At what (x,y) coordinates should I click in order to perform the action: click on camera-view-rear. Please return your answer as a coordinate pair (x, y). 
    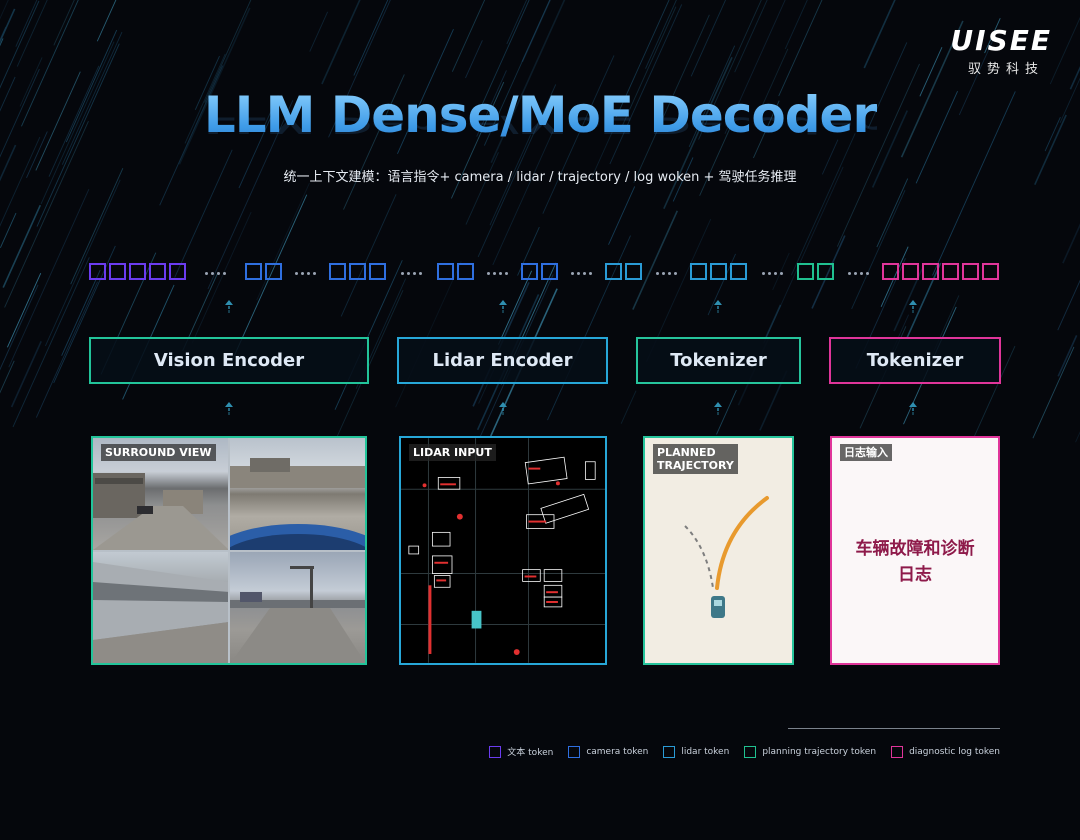
    Looking at the image, I should click on (297, 607).